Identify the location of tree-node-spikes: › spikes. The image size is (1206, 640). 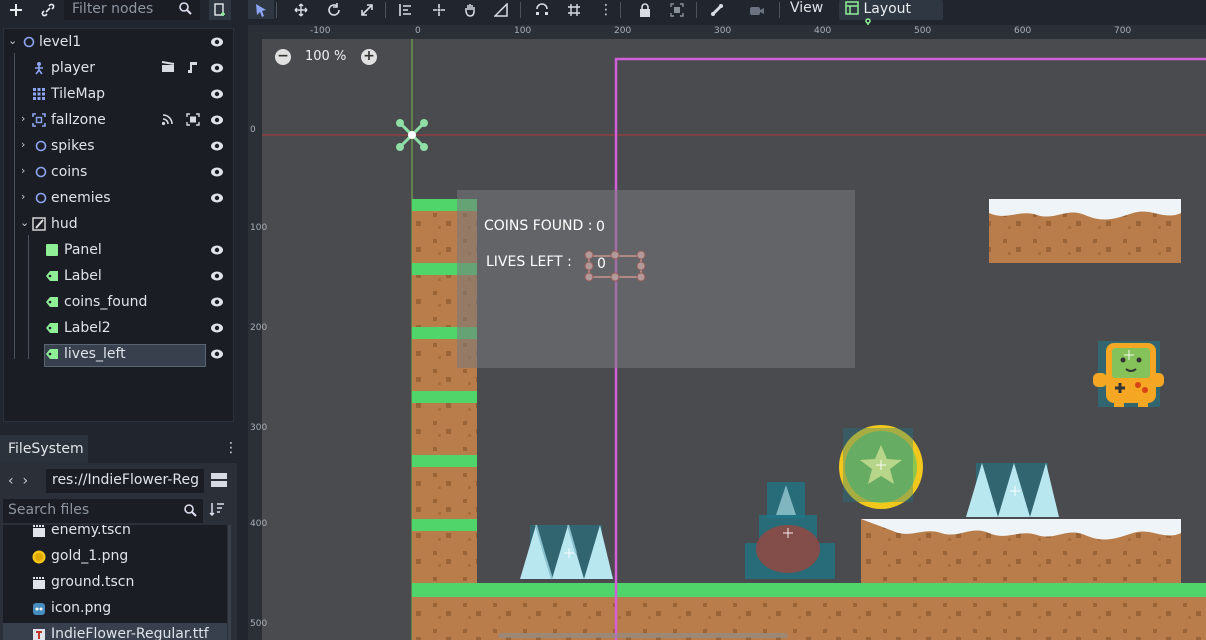
(118, 147).